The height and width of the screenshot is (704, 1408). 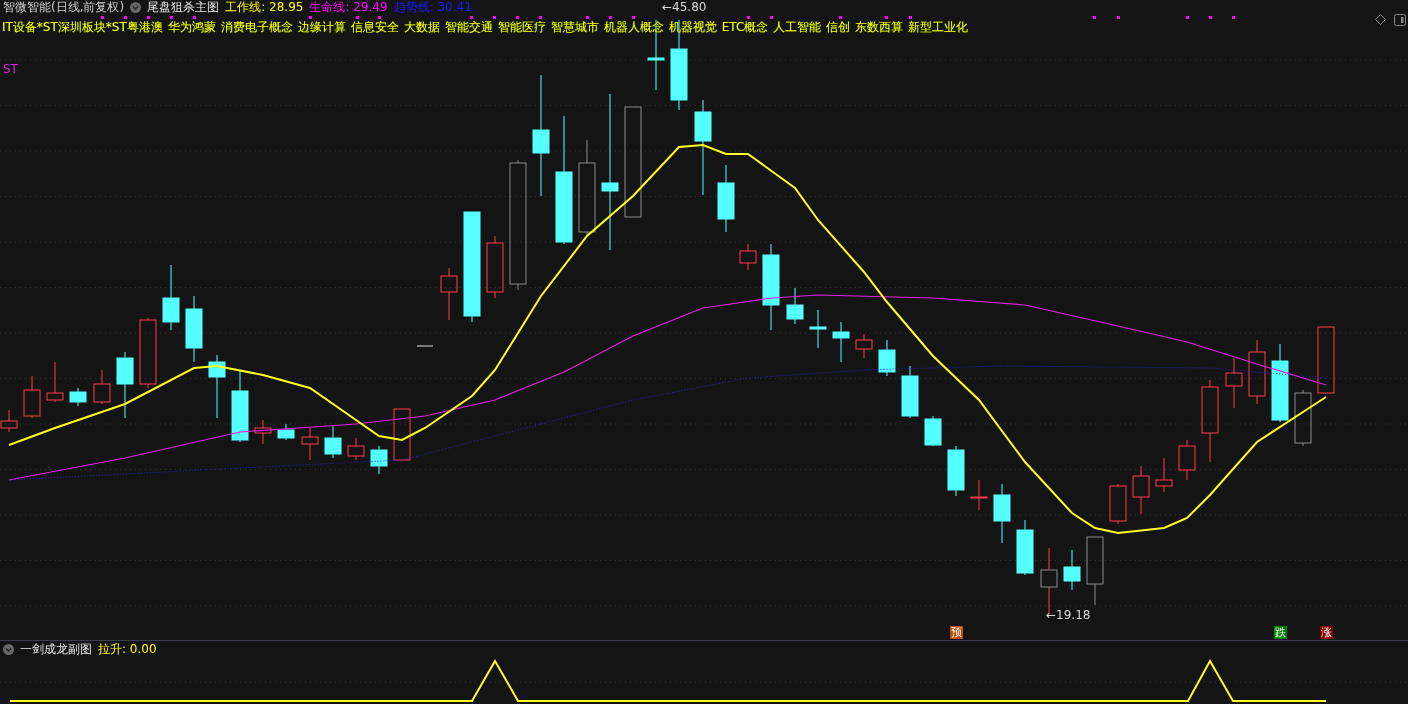 I want to click on signal-badge: 涨, so click(x=1326, y=632).